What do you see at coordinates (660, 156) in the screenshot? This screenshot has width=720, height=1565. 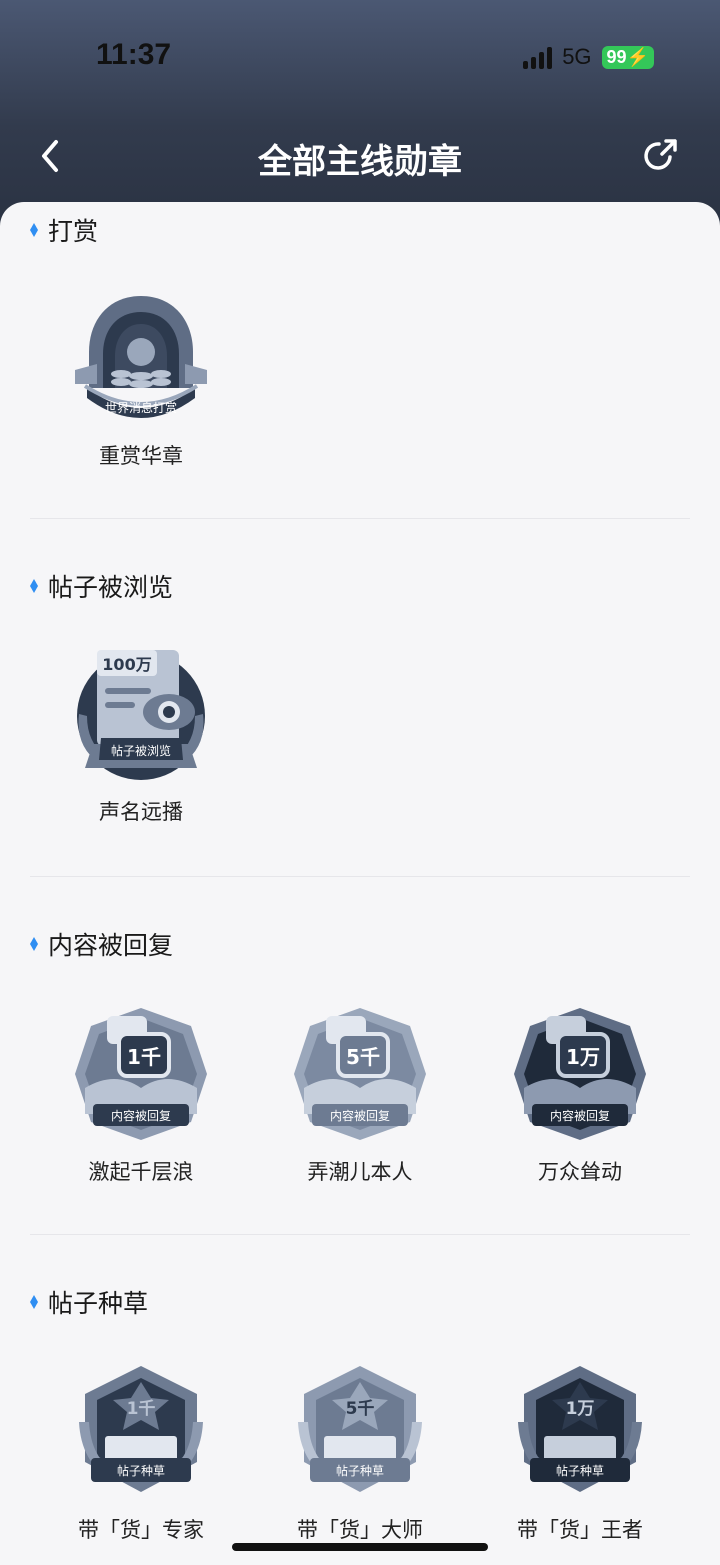 I see `share-icon` at bounding box center [660, 156].